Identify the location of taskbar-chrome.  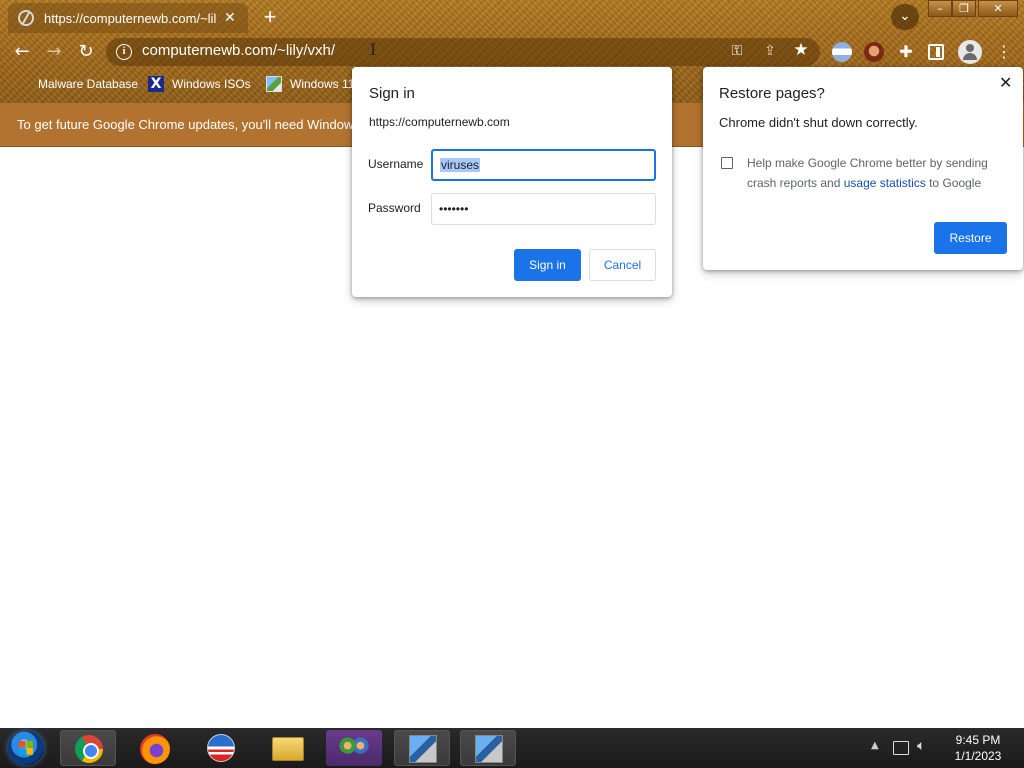
(88, 748).